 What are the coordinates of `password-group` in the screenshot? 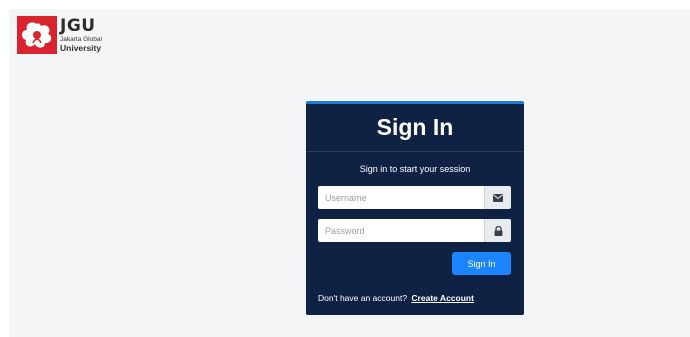 It's located at (414, 230).